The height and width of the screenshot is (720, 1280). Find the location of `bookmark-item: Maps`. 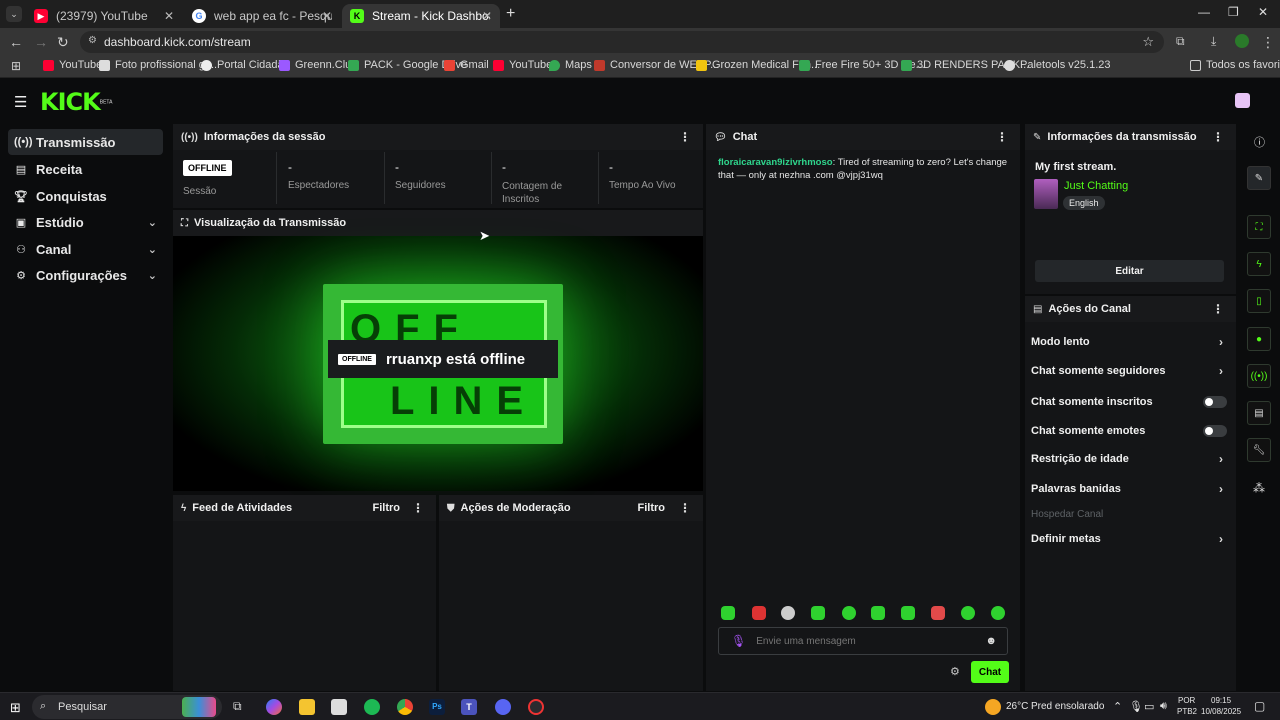

bookmark-item: Maps is located at coordinates (570, 65).